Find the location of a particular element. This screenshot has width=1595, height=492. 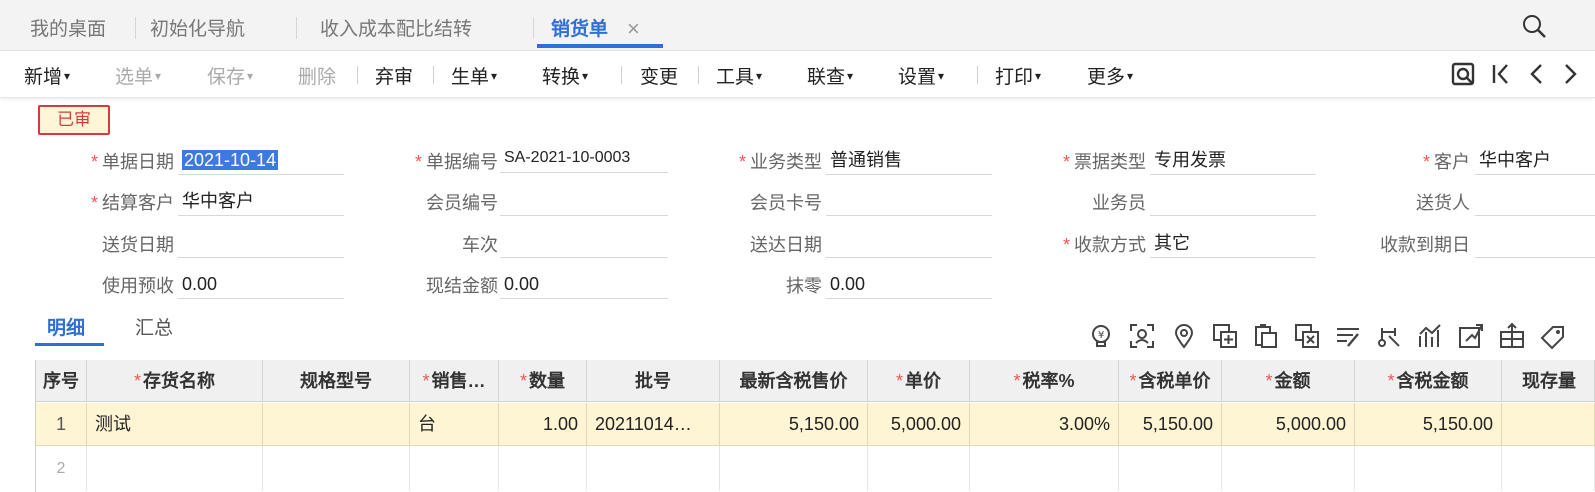

save-button: 保存 ▾ is located at coordinates (230, 75).